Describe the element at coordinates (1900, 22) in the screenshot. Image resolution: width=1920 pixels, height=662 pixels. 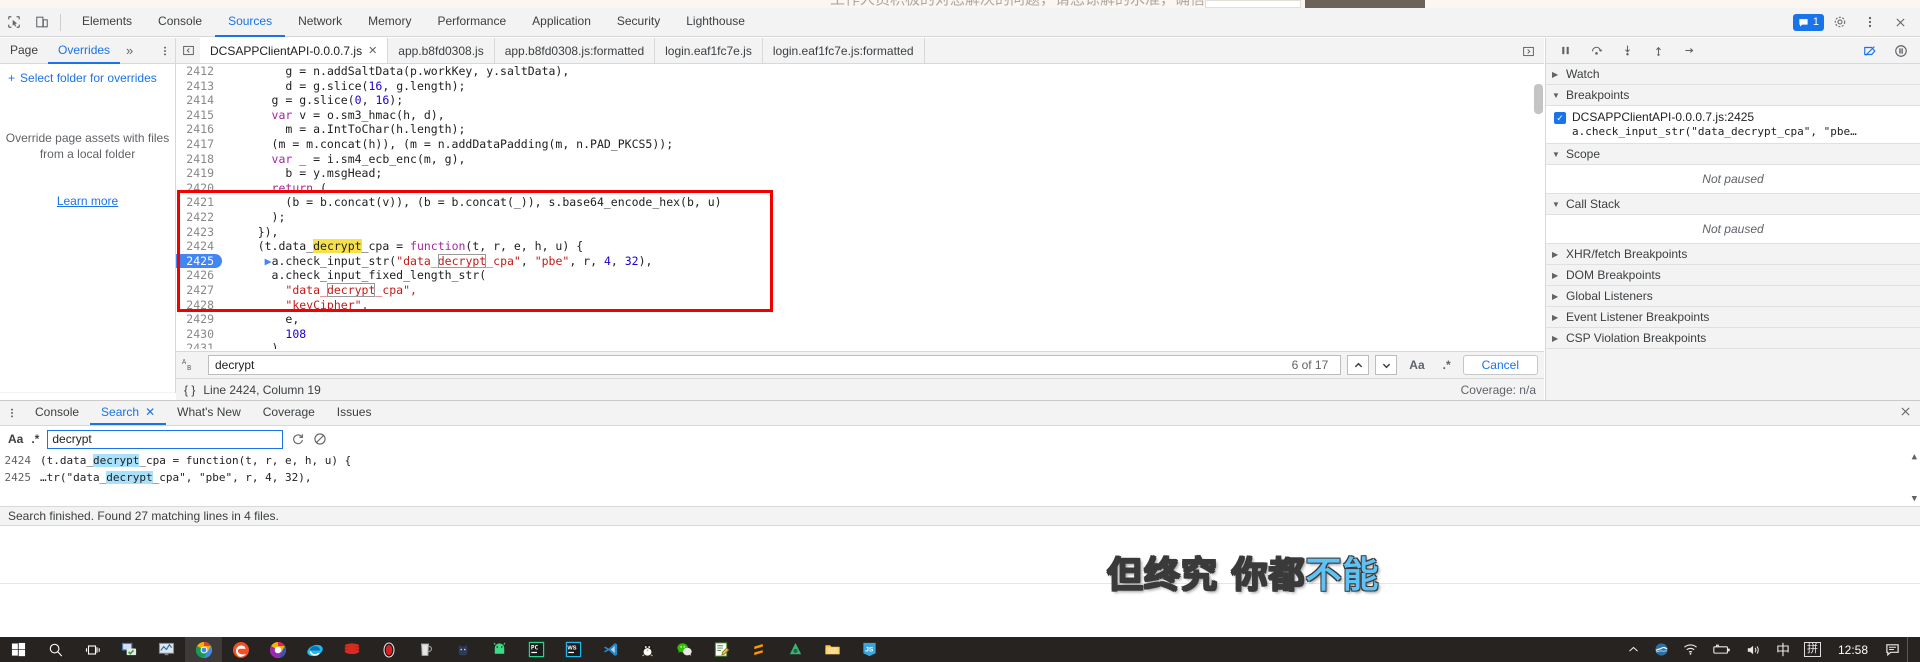
I see `close-icon` at that location.